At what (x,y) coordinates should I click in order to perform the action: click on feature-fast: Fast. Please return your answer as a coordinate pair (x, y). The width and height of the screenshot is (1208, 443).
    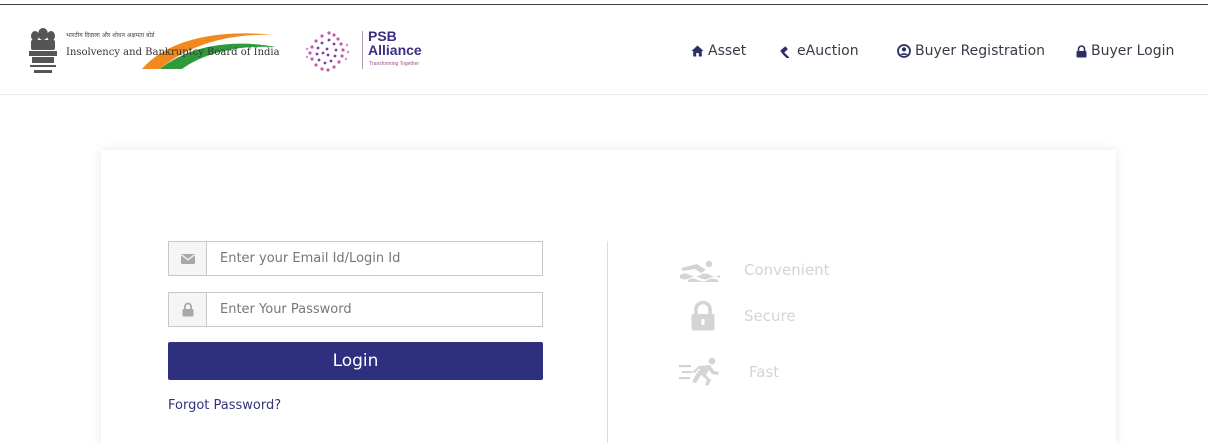
    Looking at the image, I should click on (729, 372).